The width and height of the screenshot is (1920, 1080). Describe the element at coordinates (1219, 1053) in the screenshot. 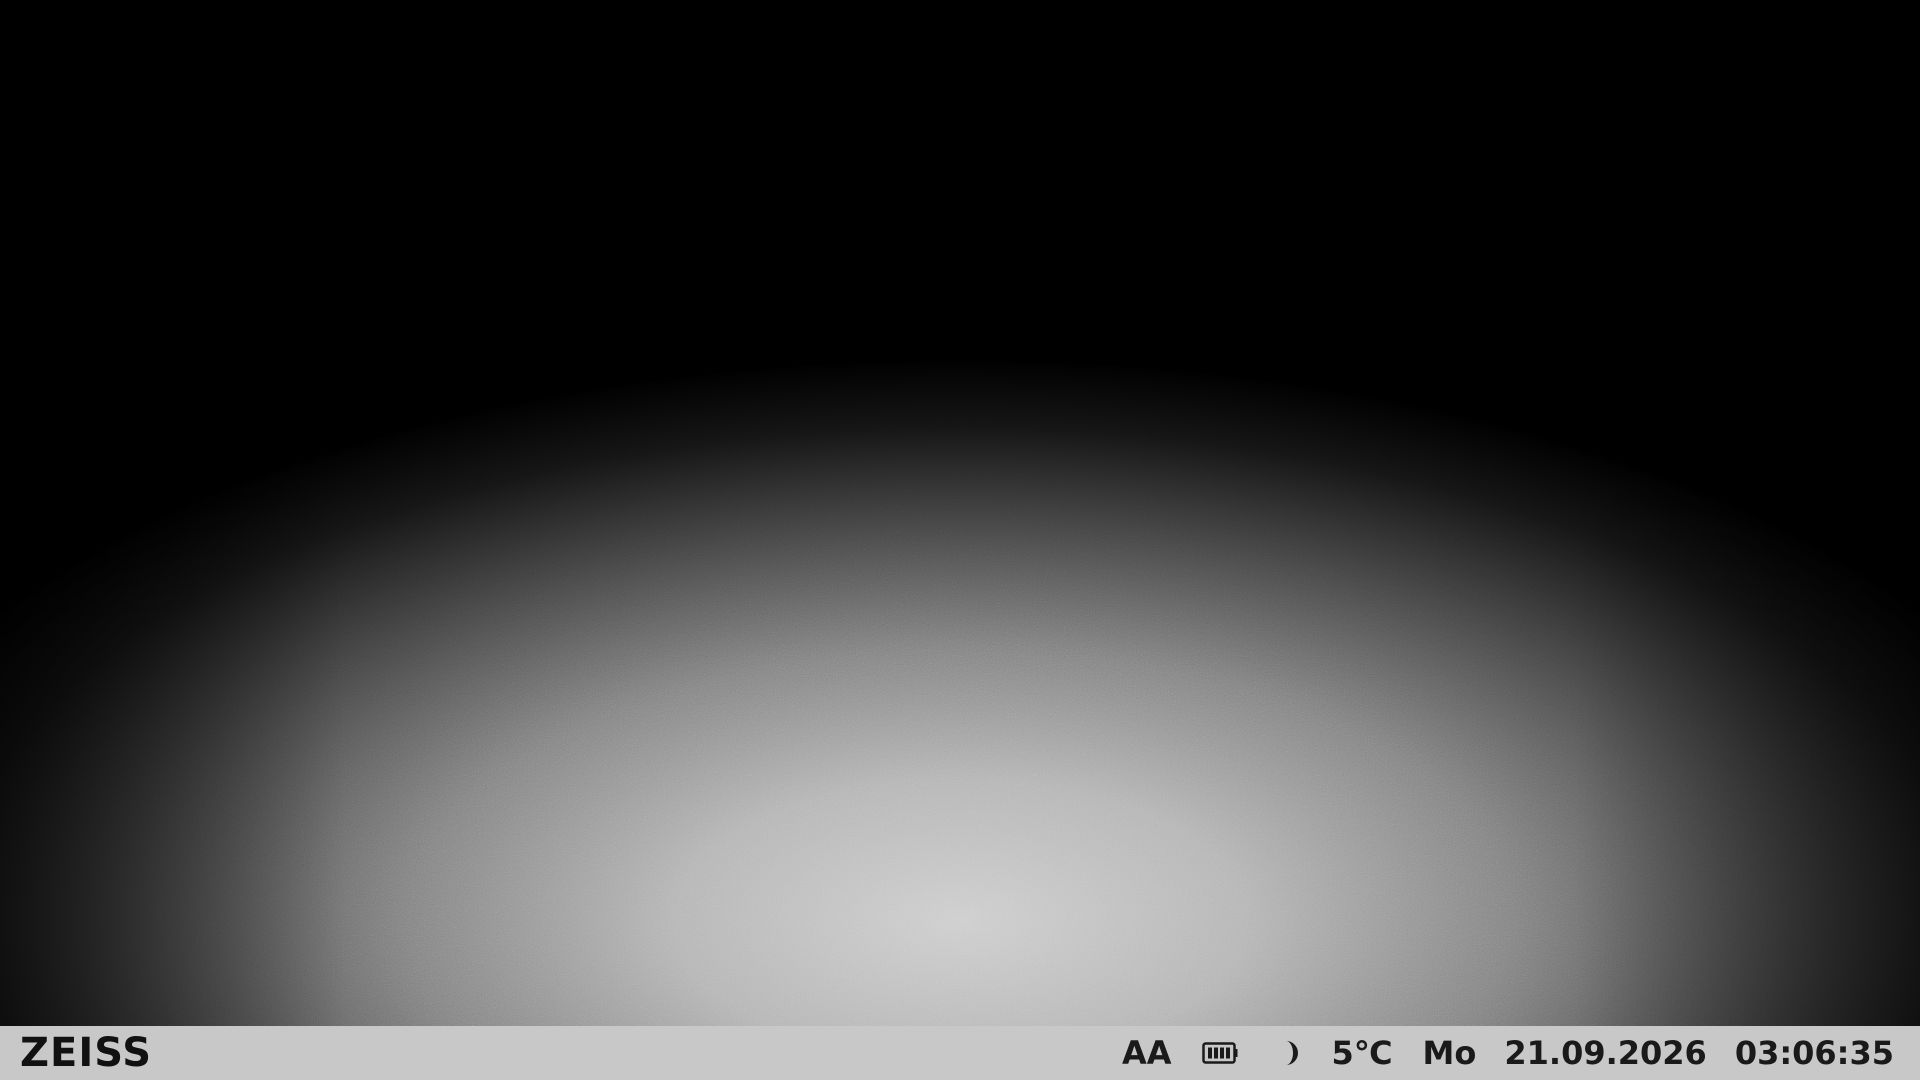

I see `battery-icon` at that location.